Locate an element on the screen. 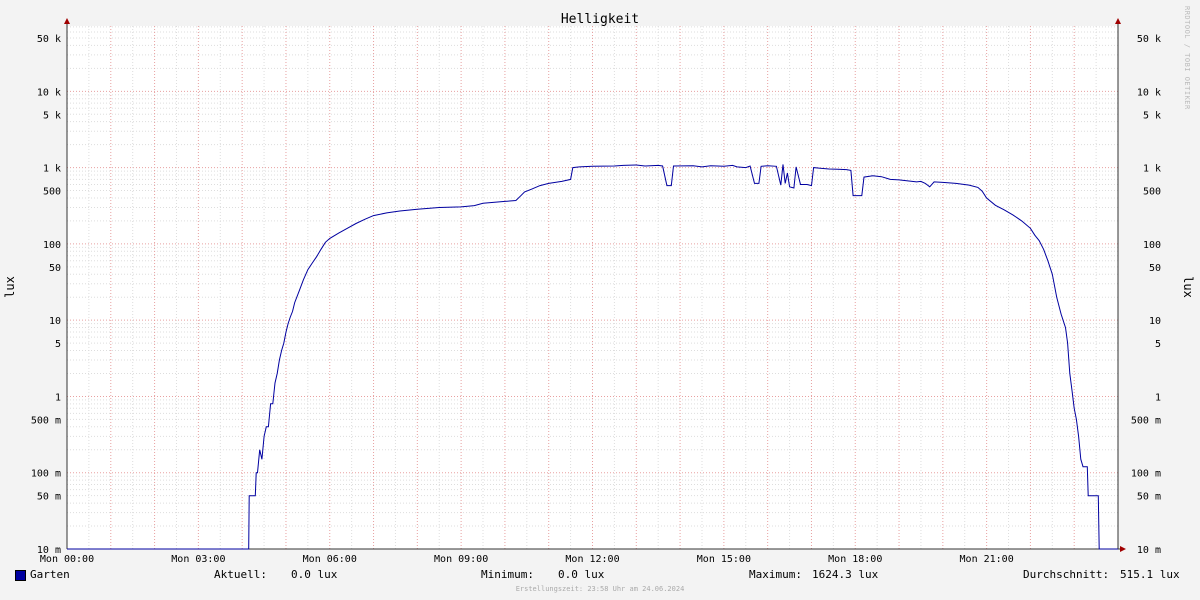 The height and width of the screenshot is (600, 1200). footer-timestamp: Erstellungszeit: 23:58 Uhr am 24.06.2024 is located at coordinates (600, 589).